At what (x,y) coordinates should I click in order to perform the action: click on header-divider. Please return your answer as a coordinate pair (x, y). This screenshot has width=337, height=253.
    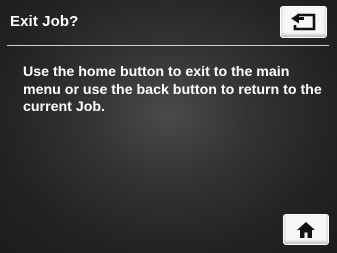
    Looking at the image, I should click on (168, 45).